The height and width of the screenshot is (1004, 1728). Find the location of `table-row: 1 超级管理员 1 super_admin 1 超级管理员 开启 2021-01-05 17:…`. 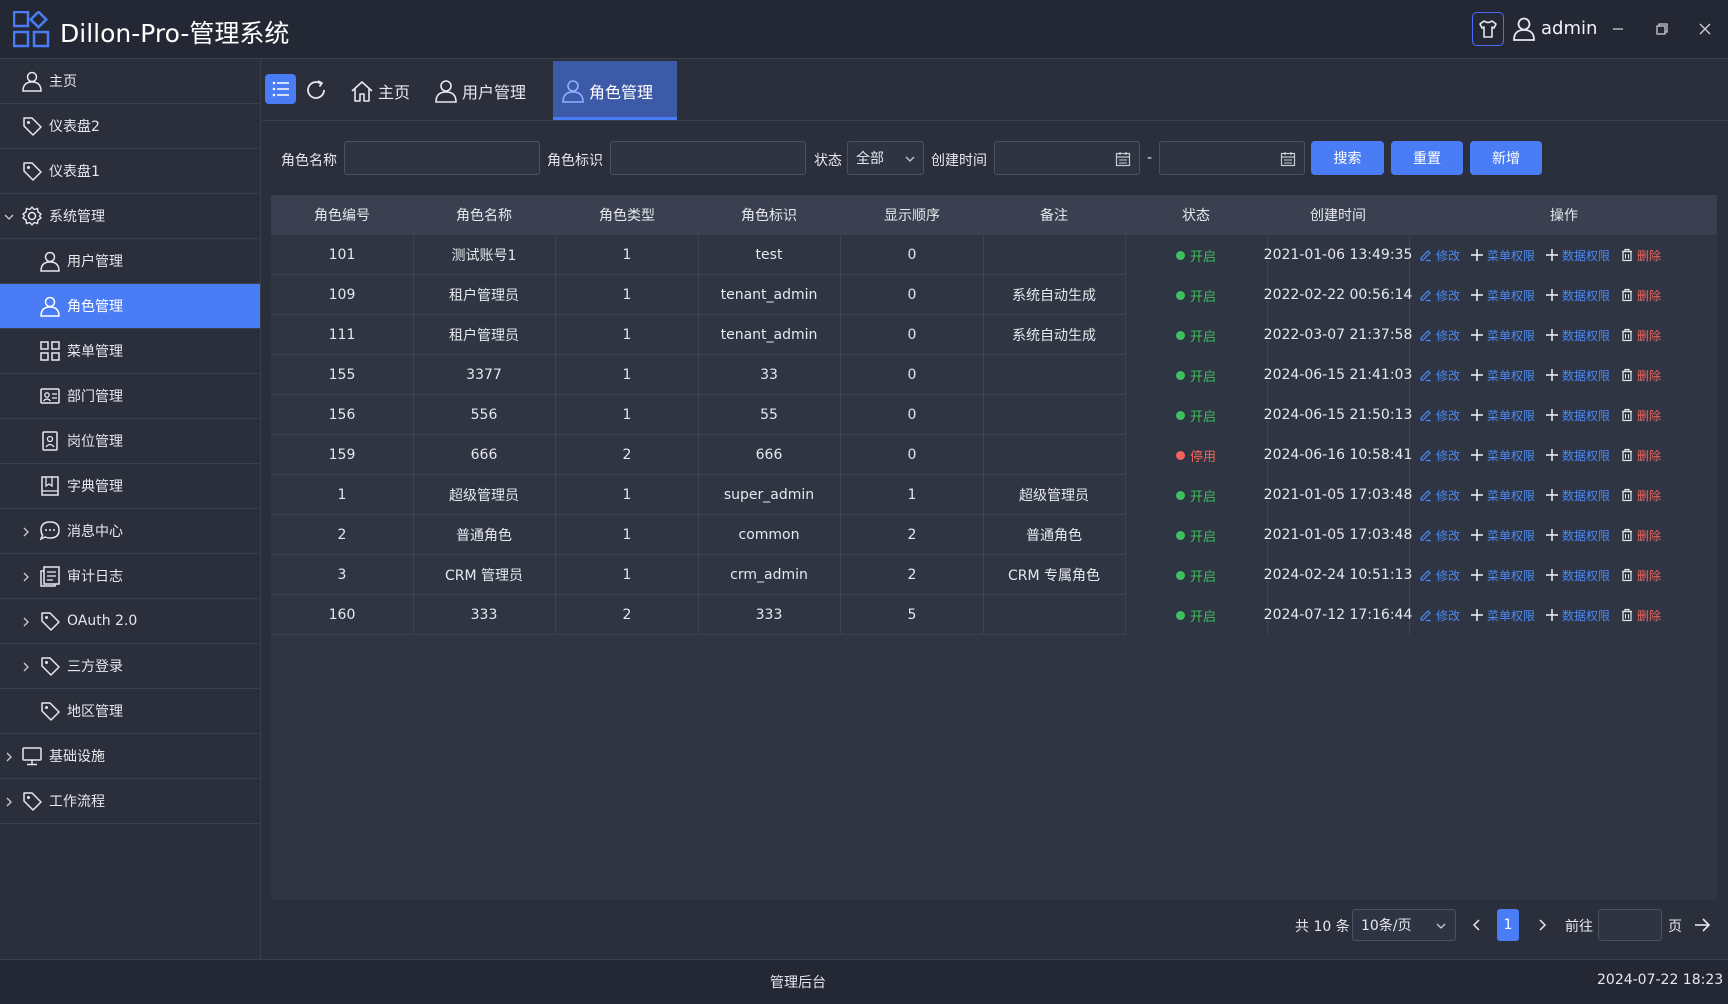

table-row: 1 超级管理员 1 super_admin 1 超级管理员 开启 2021-01-05 17:… is located at coordinates (994, 495).